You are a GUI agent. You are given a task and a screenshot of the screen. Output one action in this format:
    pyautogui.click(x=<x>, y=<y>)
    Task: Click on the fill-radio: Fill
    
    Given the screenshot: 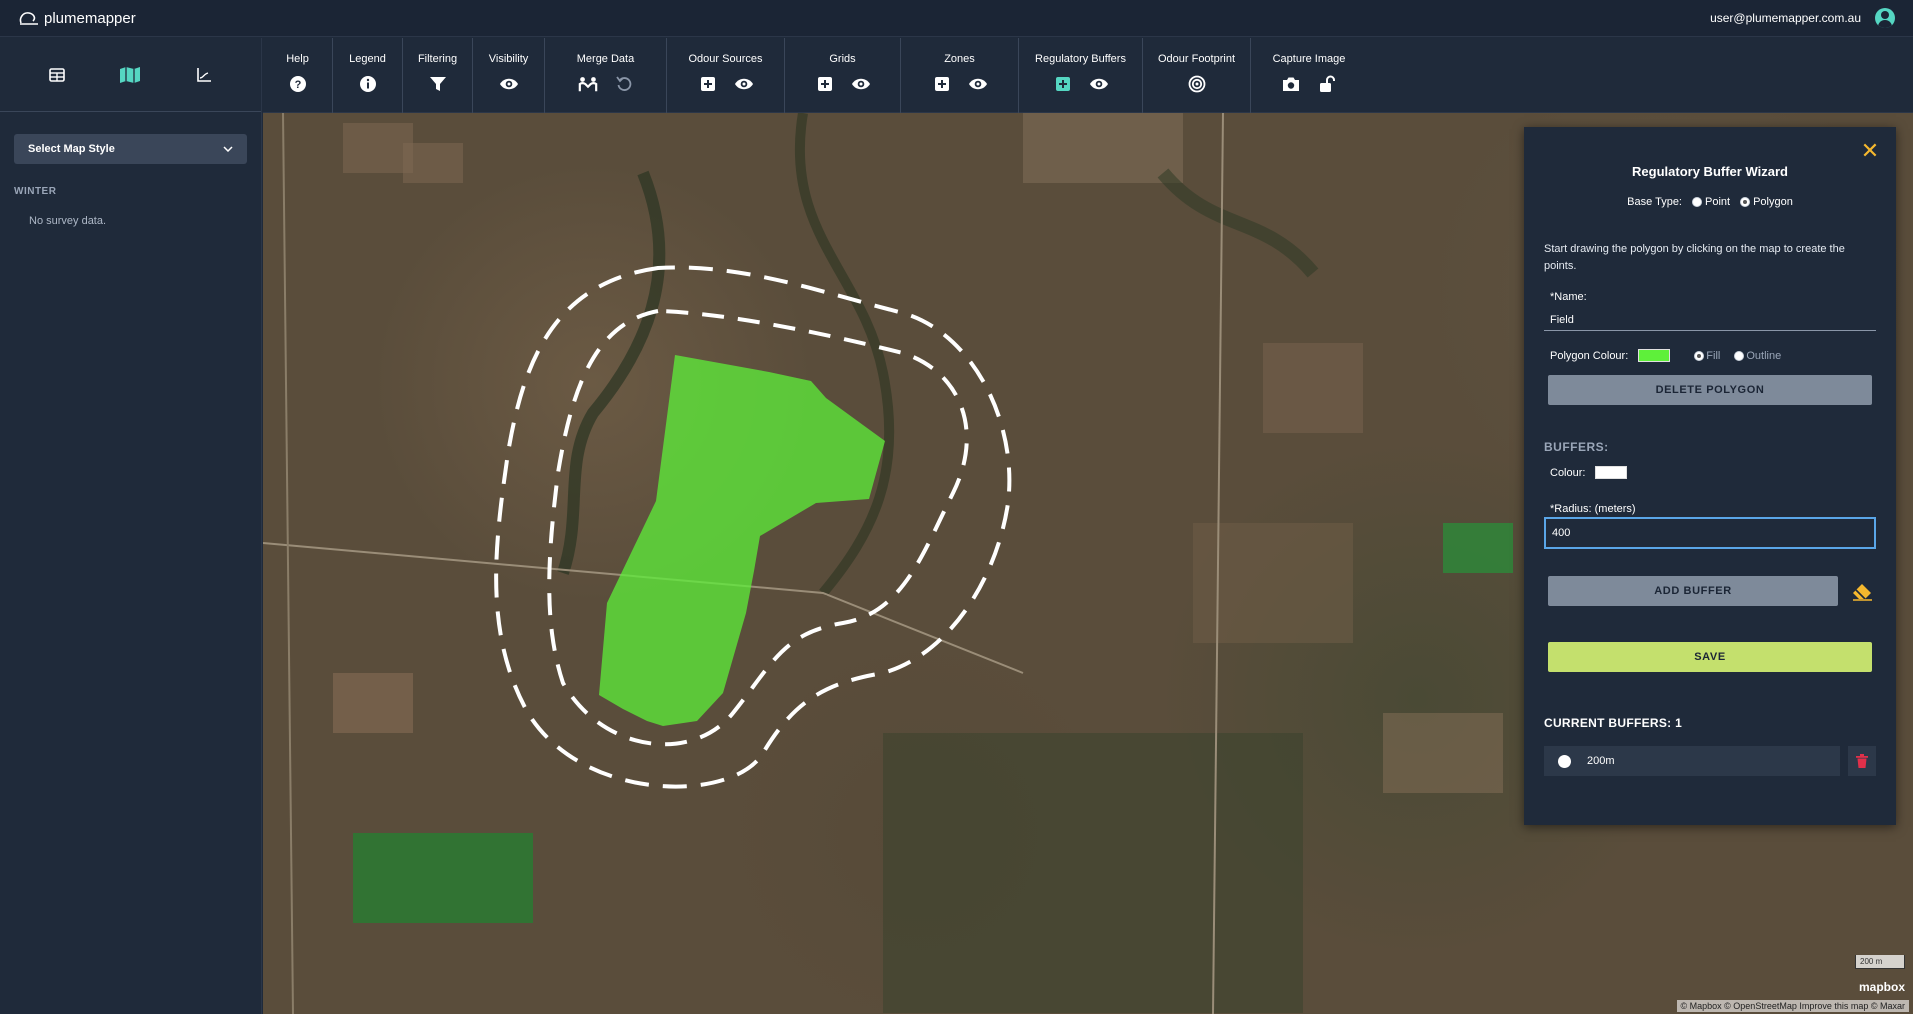 What is the action you would take?
    pyautogui.click(x=1707, y=356)
    